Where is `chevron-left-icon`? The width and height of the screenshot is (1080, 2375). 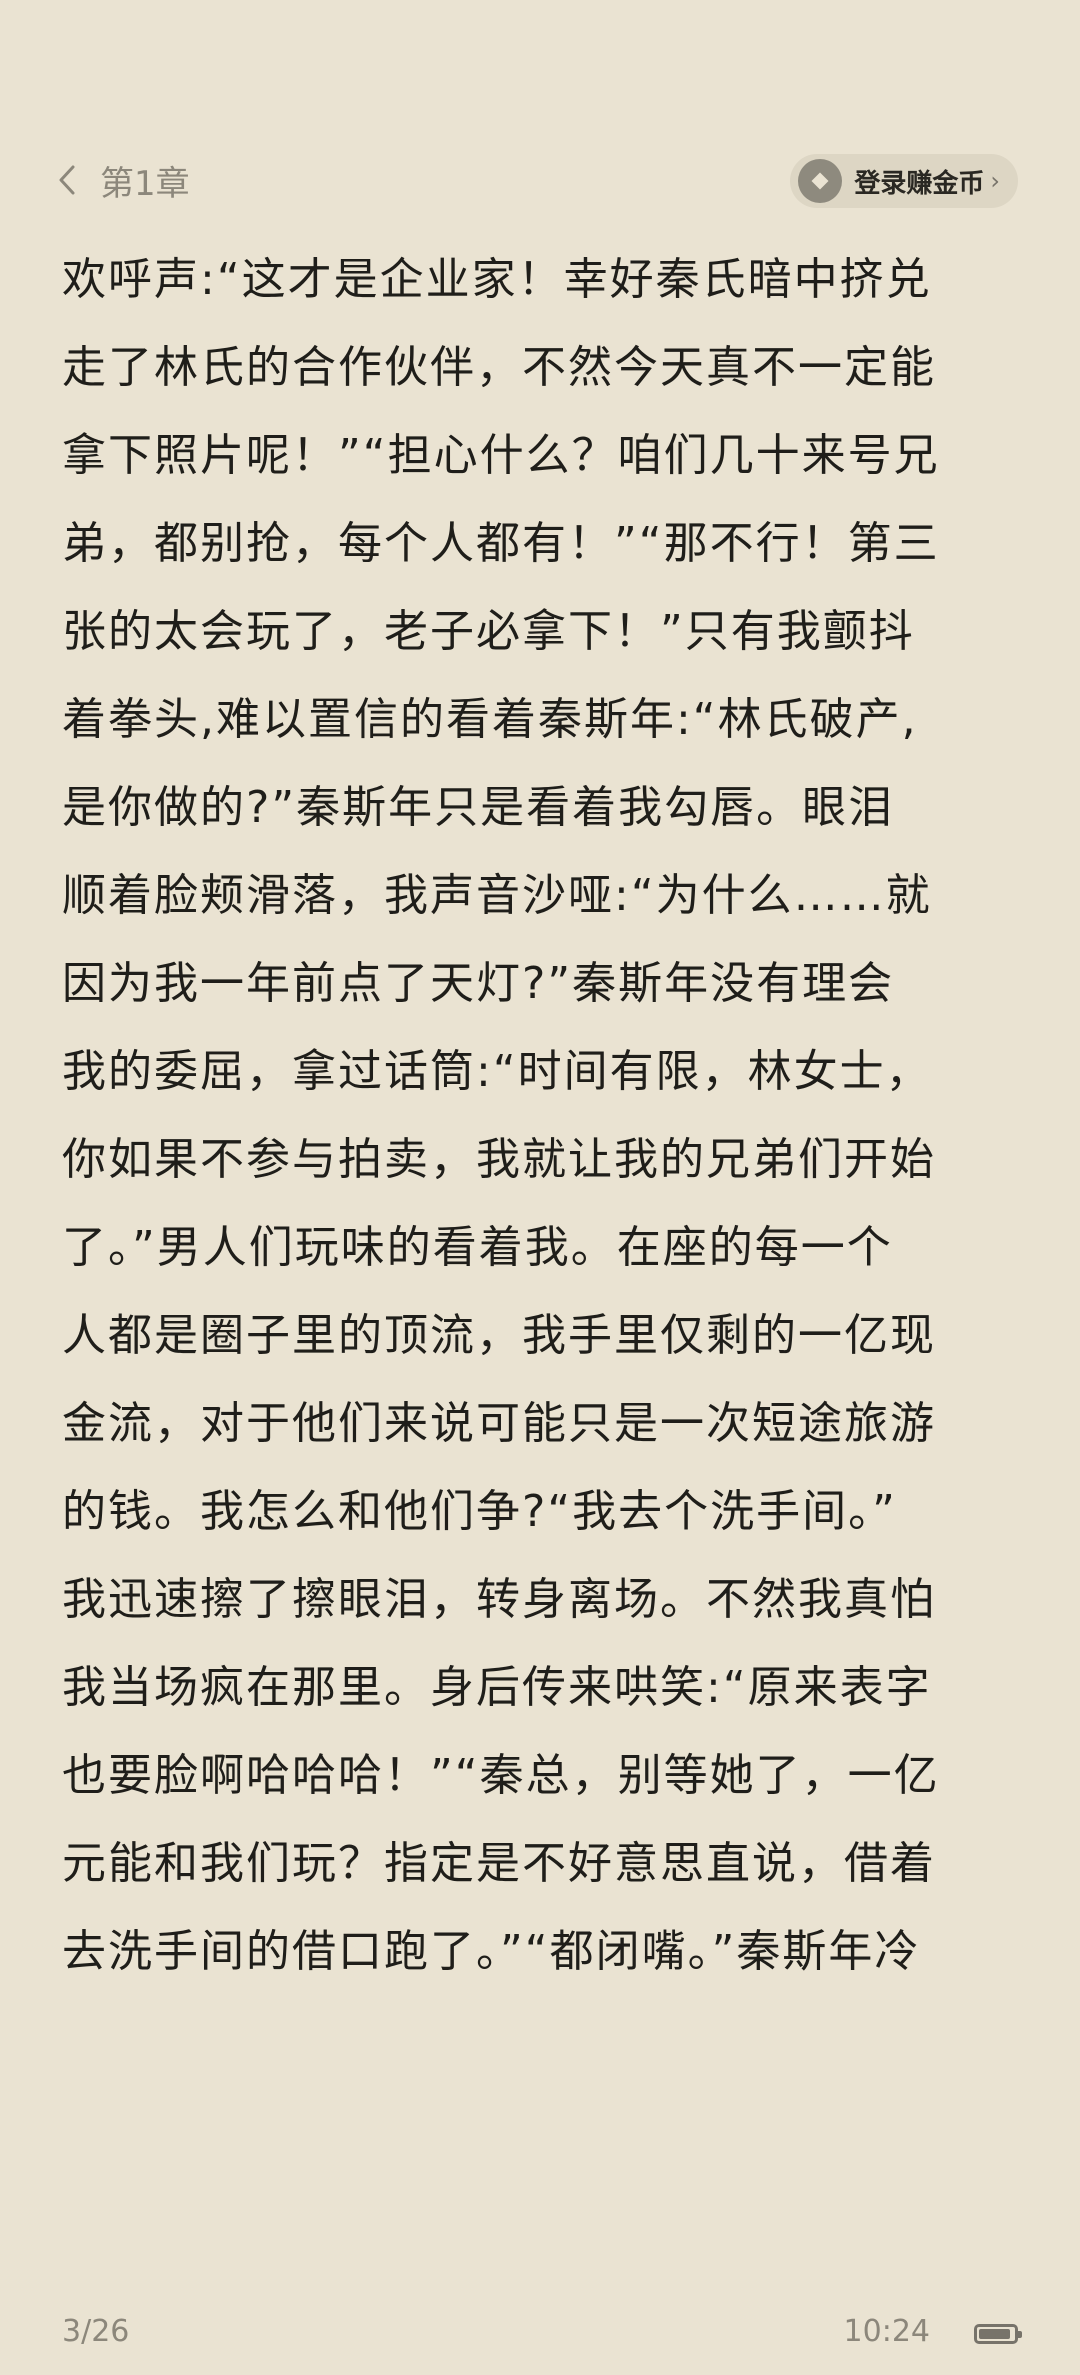
chevron-left-icon is located at coordinates (67, 180).